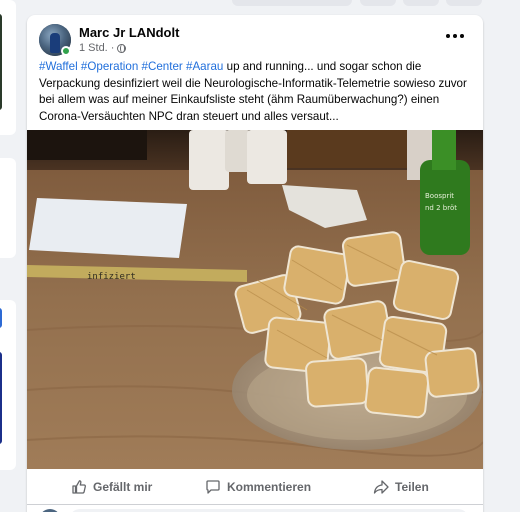 Image resolution: width=520 pixels, height=512 pixels. What do you see at coordinates (162, 66) in the screenshot?
I see `hashtag-link: #Center` at bounding box center [162, 66].